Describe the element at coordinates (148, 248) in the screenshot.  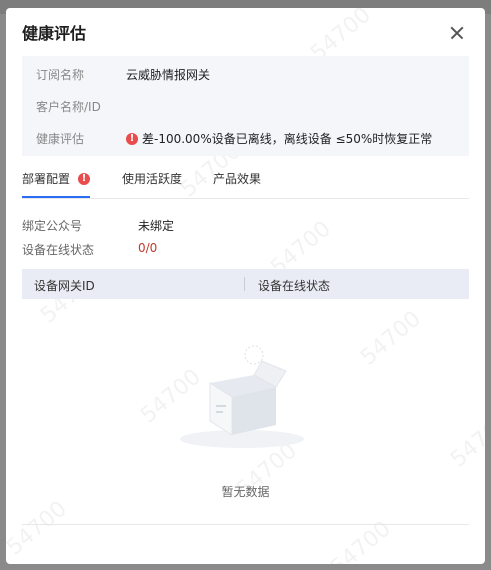
I see `device-online-value: 0/0` at that location.